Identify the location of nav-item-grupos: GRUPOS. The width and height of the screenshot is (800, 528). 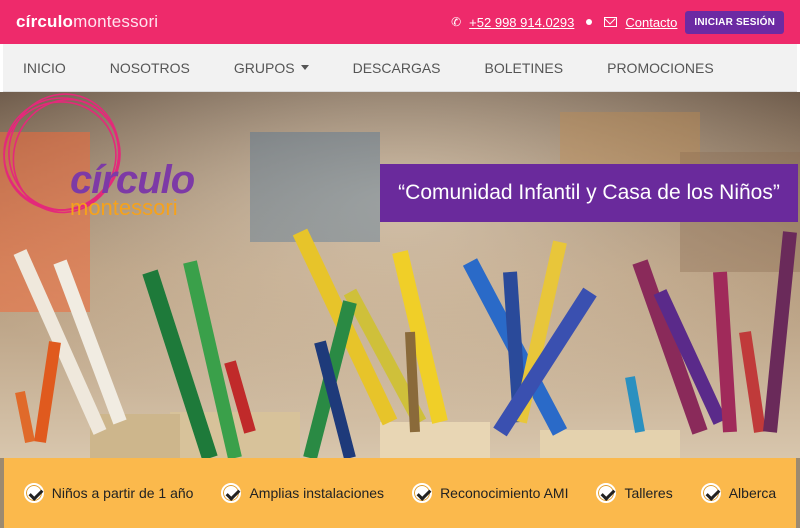
(271, 68).